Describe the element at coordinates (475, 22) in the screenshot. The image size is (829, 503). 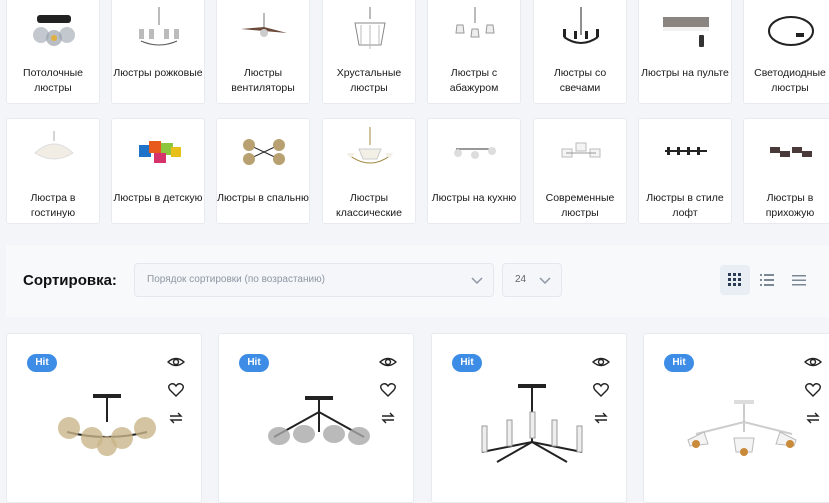
I see `shade-chandelier-icon` at that location.